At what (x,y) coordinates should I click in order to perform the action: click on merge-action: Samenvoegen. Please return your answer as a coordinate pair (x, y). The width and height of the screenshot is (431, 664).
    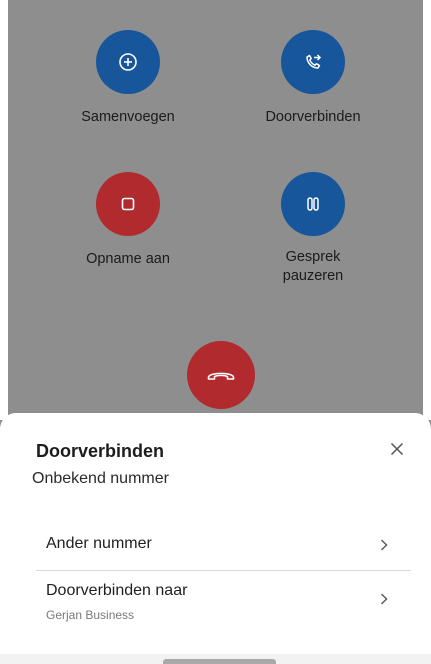
    Looking at the image, I should click on (128, 78).